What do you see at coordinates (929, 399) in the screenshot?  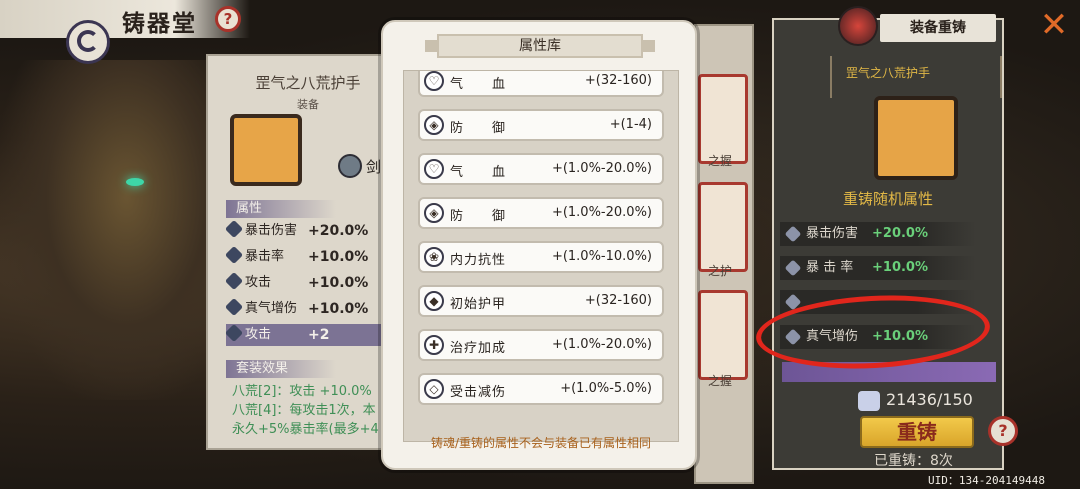 I see `reforge-cost: 21436/150` at bounding box center [929, 399].